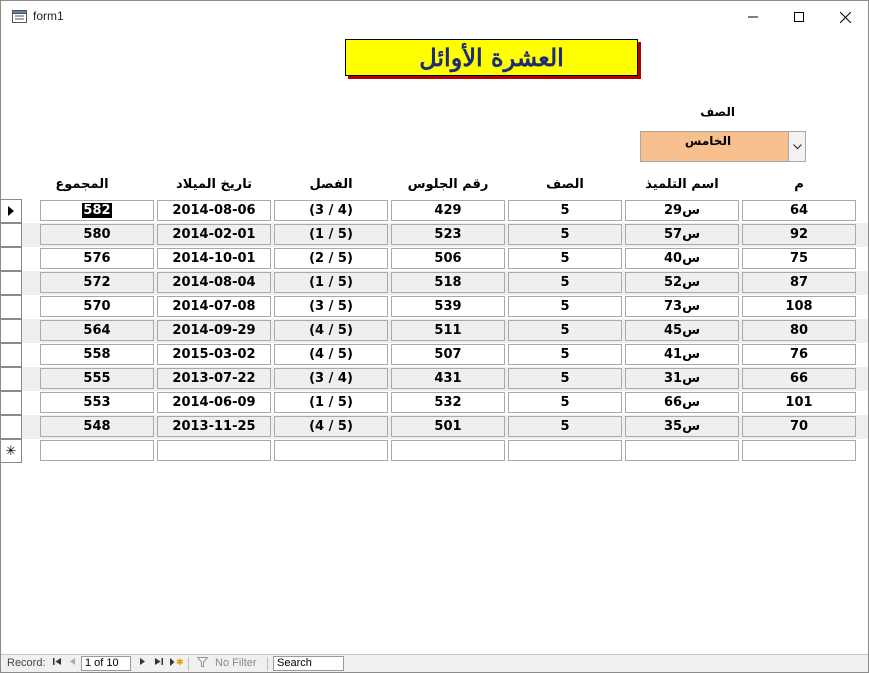  I want to click on cell-m: 108, so click(799, 306).